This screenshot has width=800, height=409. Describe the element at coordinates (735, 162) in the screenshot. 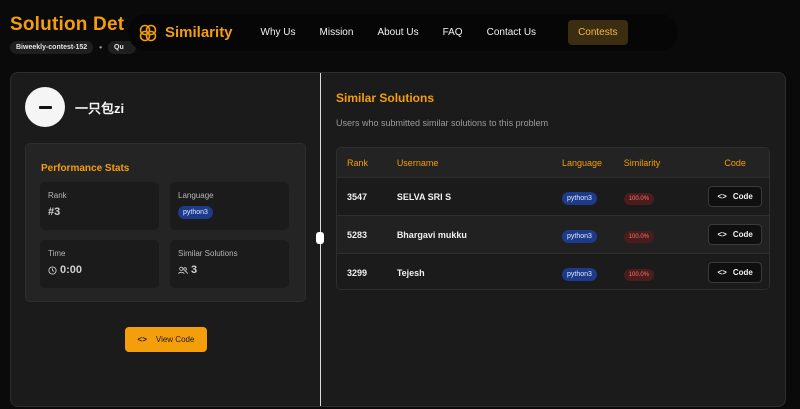

I see `column-code: Code` at that location.